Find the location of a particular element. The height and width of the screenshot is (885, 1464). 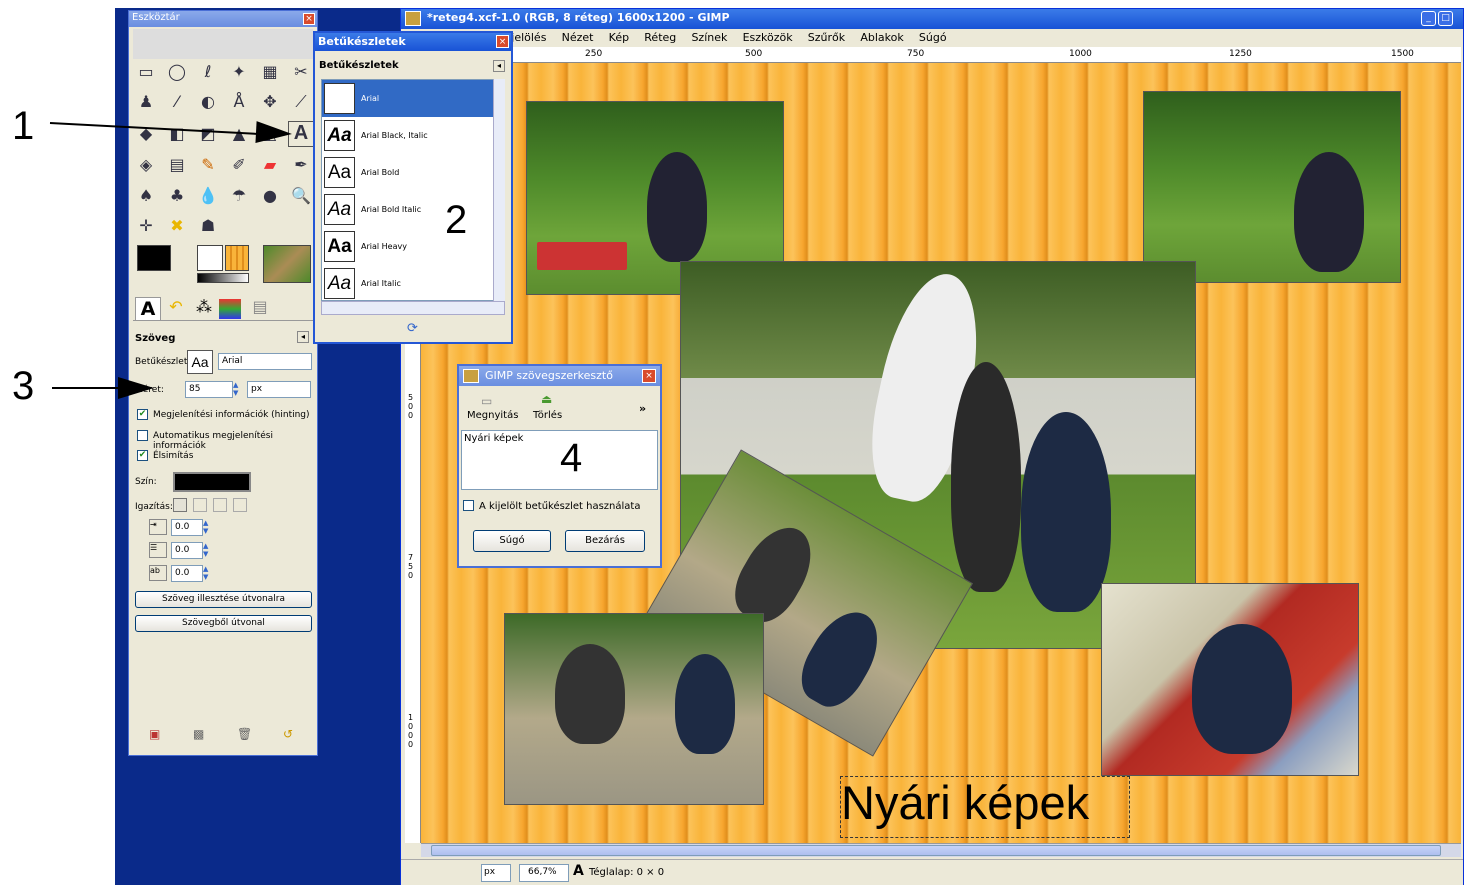

color-picker-icon: ☗ is located at coordinates (208, 226).